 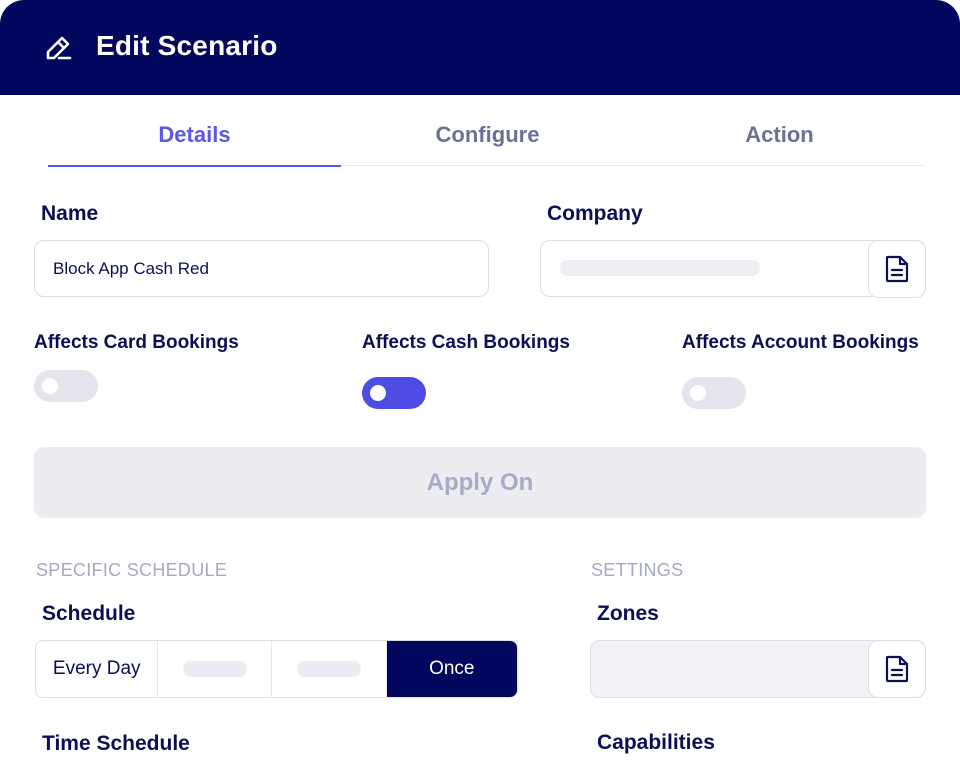 What do you see at coordinates (58, 48) in the screenshot?
I see `pencil-edit-icon` at bounding box center [58, 48].